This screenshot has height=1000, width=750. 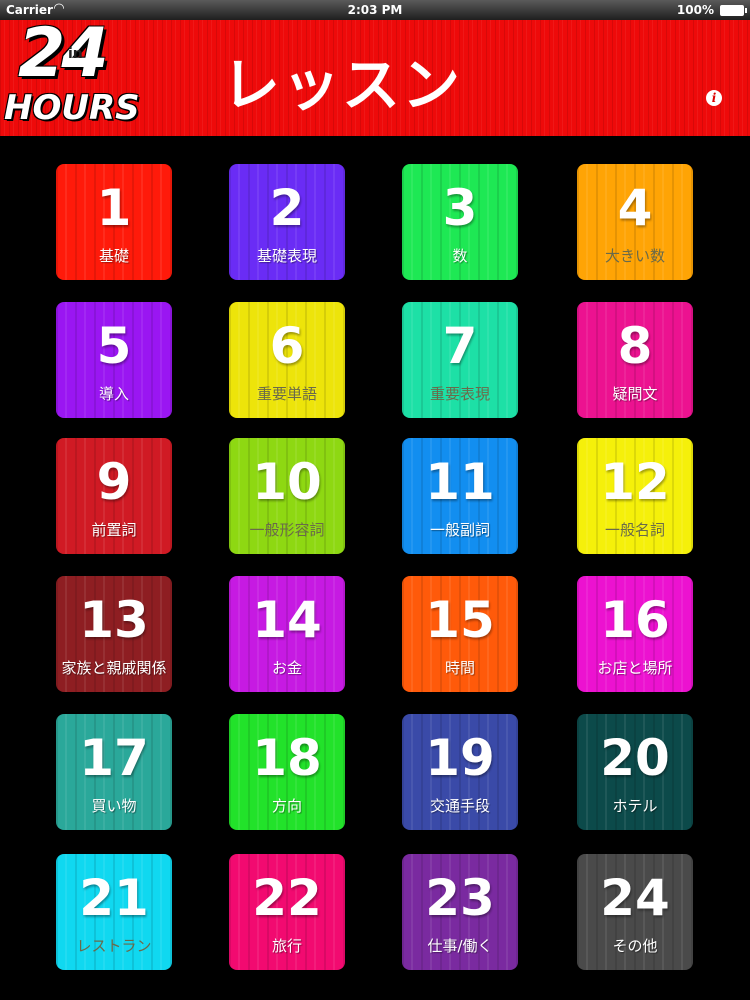 I want to click on lesson-number: 4, so click(x=635, y=208).